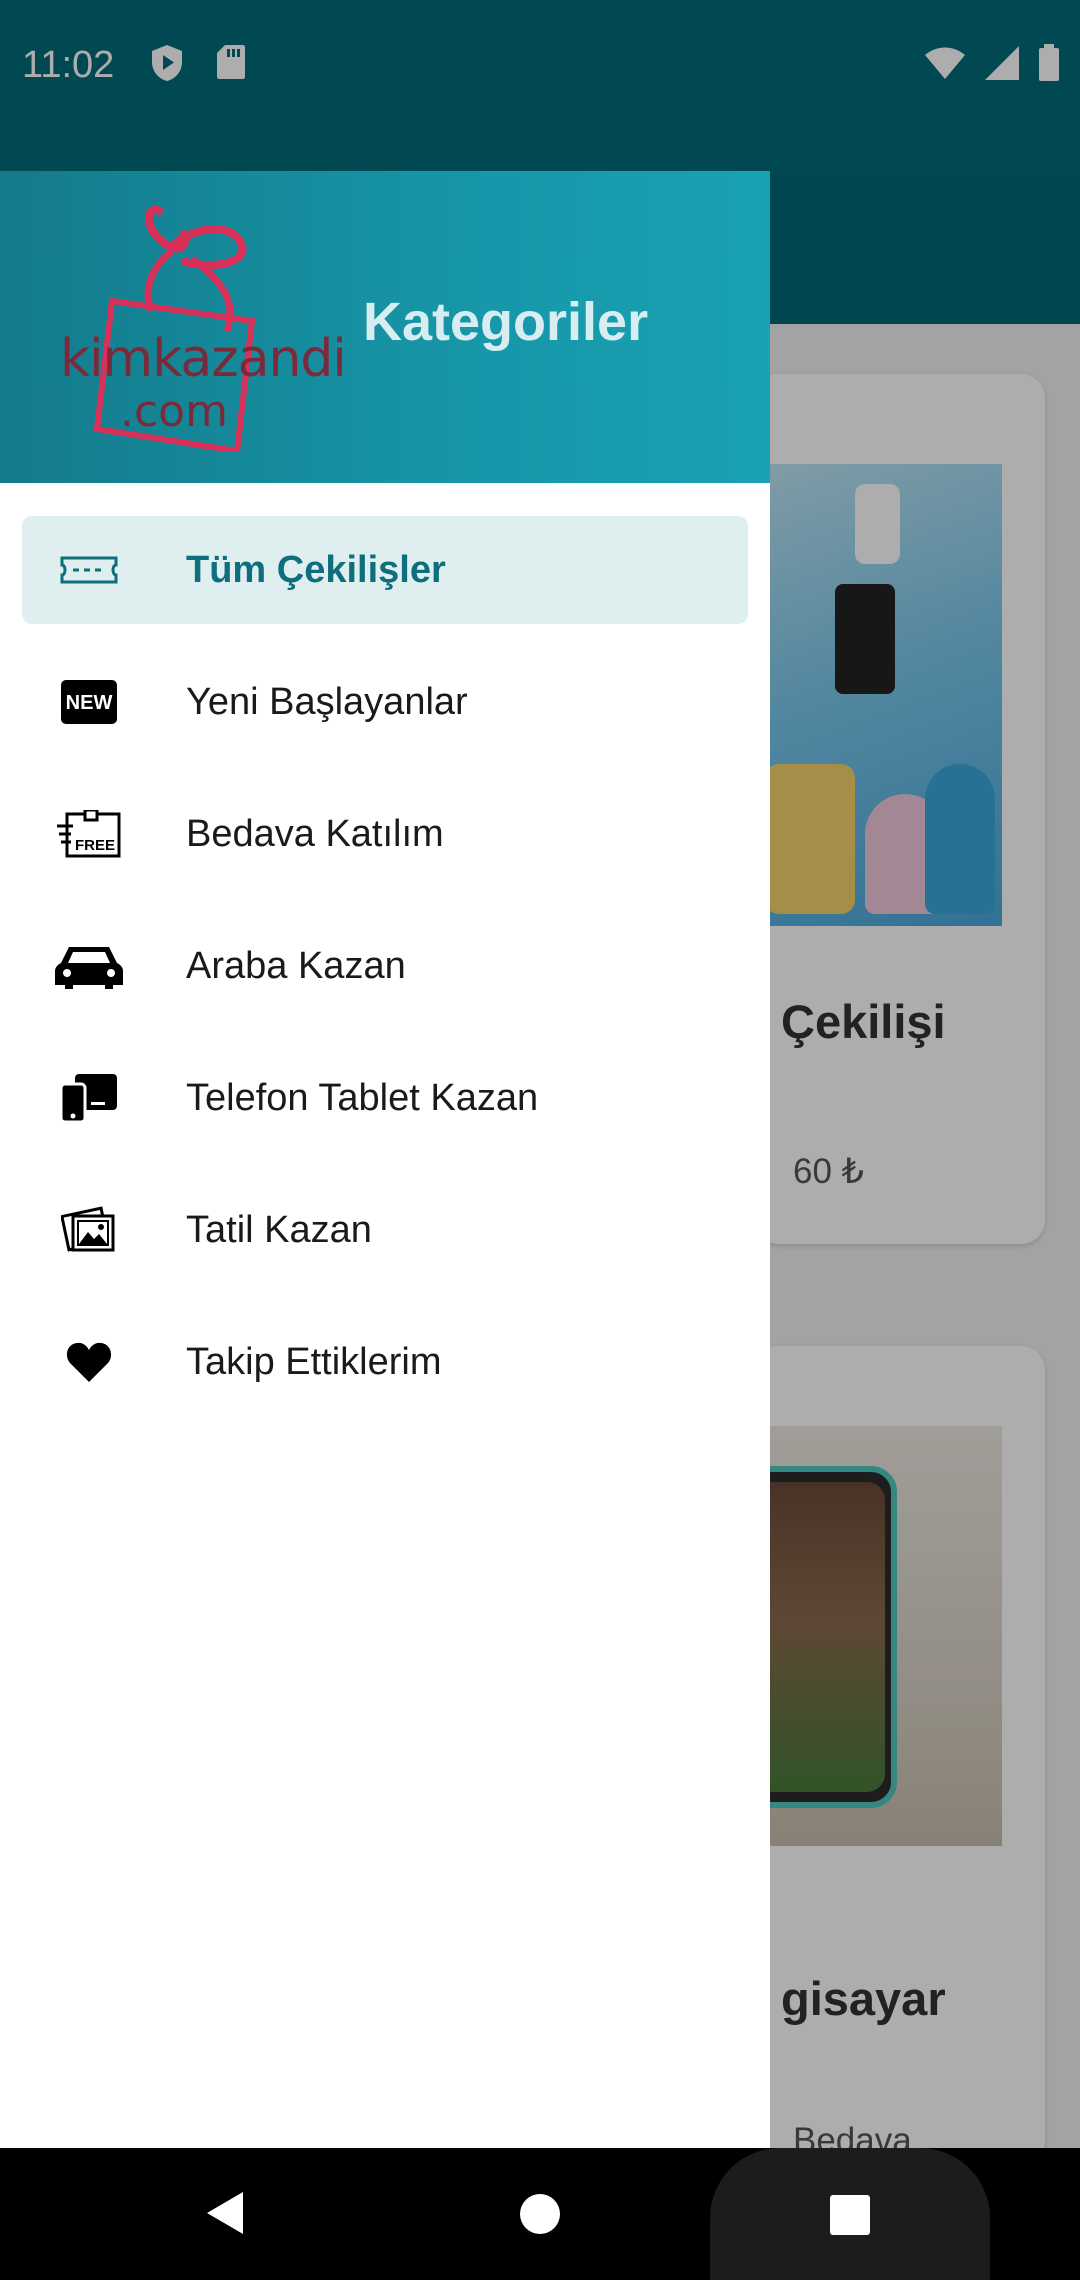  Describe the element at coordinates (315, 833) in the screenshot. I see `menu-item-label: Bedava Katılım` at that location.